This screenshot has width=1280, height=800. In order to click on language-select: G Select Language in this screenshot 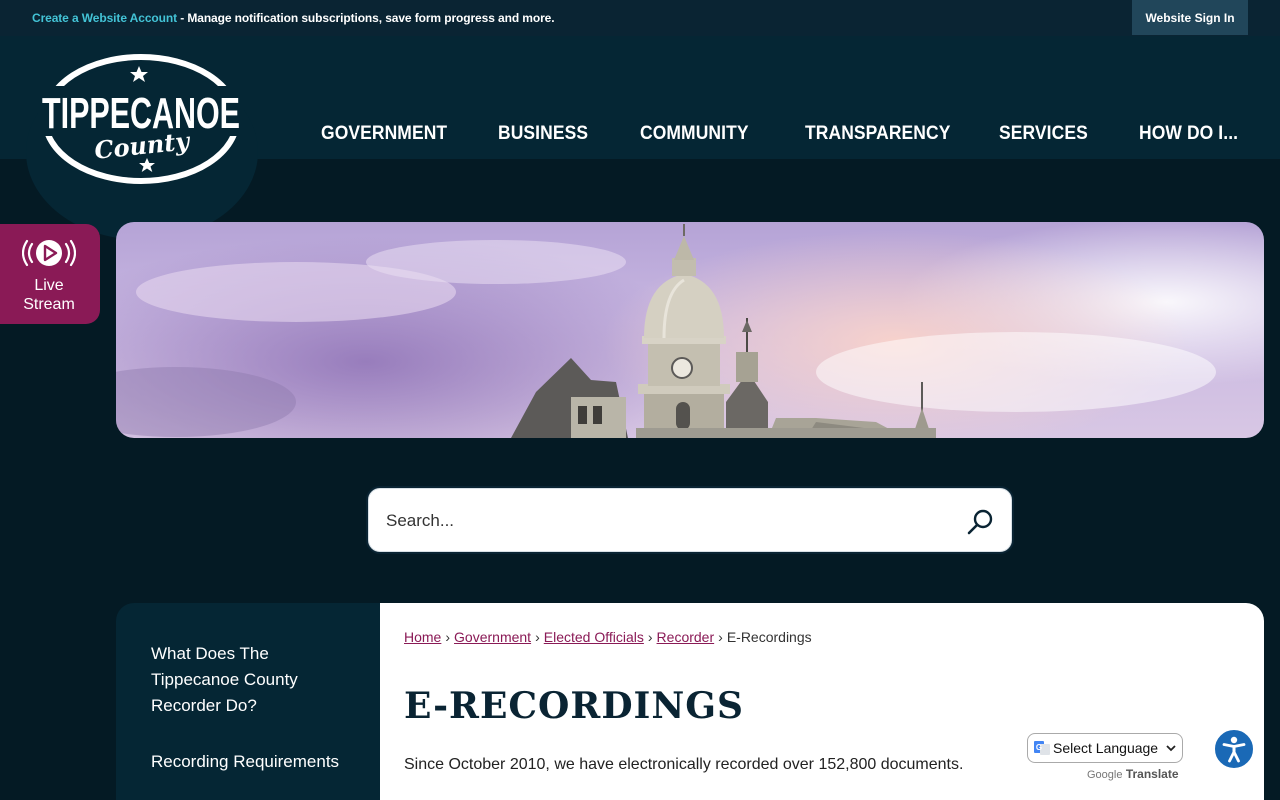, I will do `click(1105, 748)`.